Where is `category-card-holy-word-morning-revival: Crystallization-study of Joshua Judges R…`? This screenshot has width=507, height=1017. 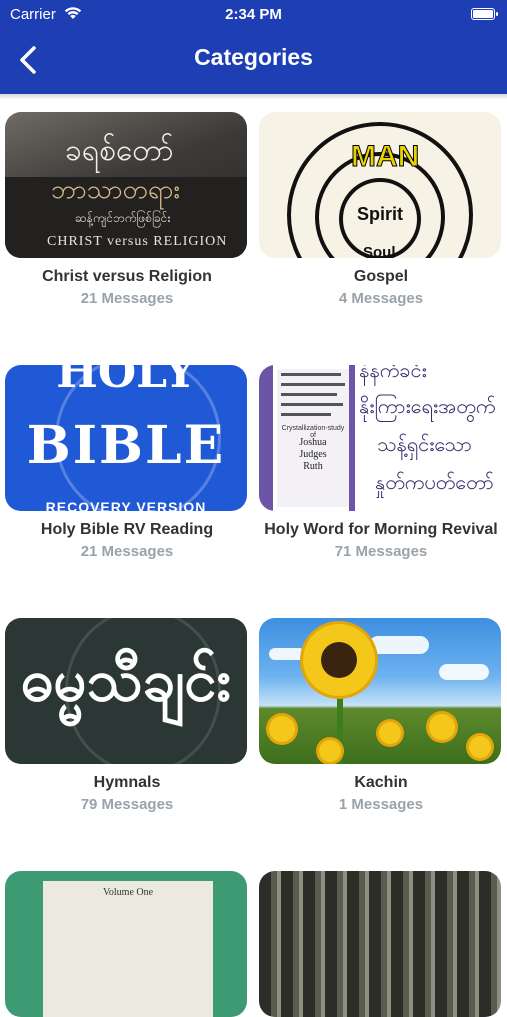 category-card-holy-word-morning-revival: Crystallization-study of Joshua Judges R… is located at coordinates (381, 462).